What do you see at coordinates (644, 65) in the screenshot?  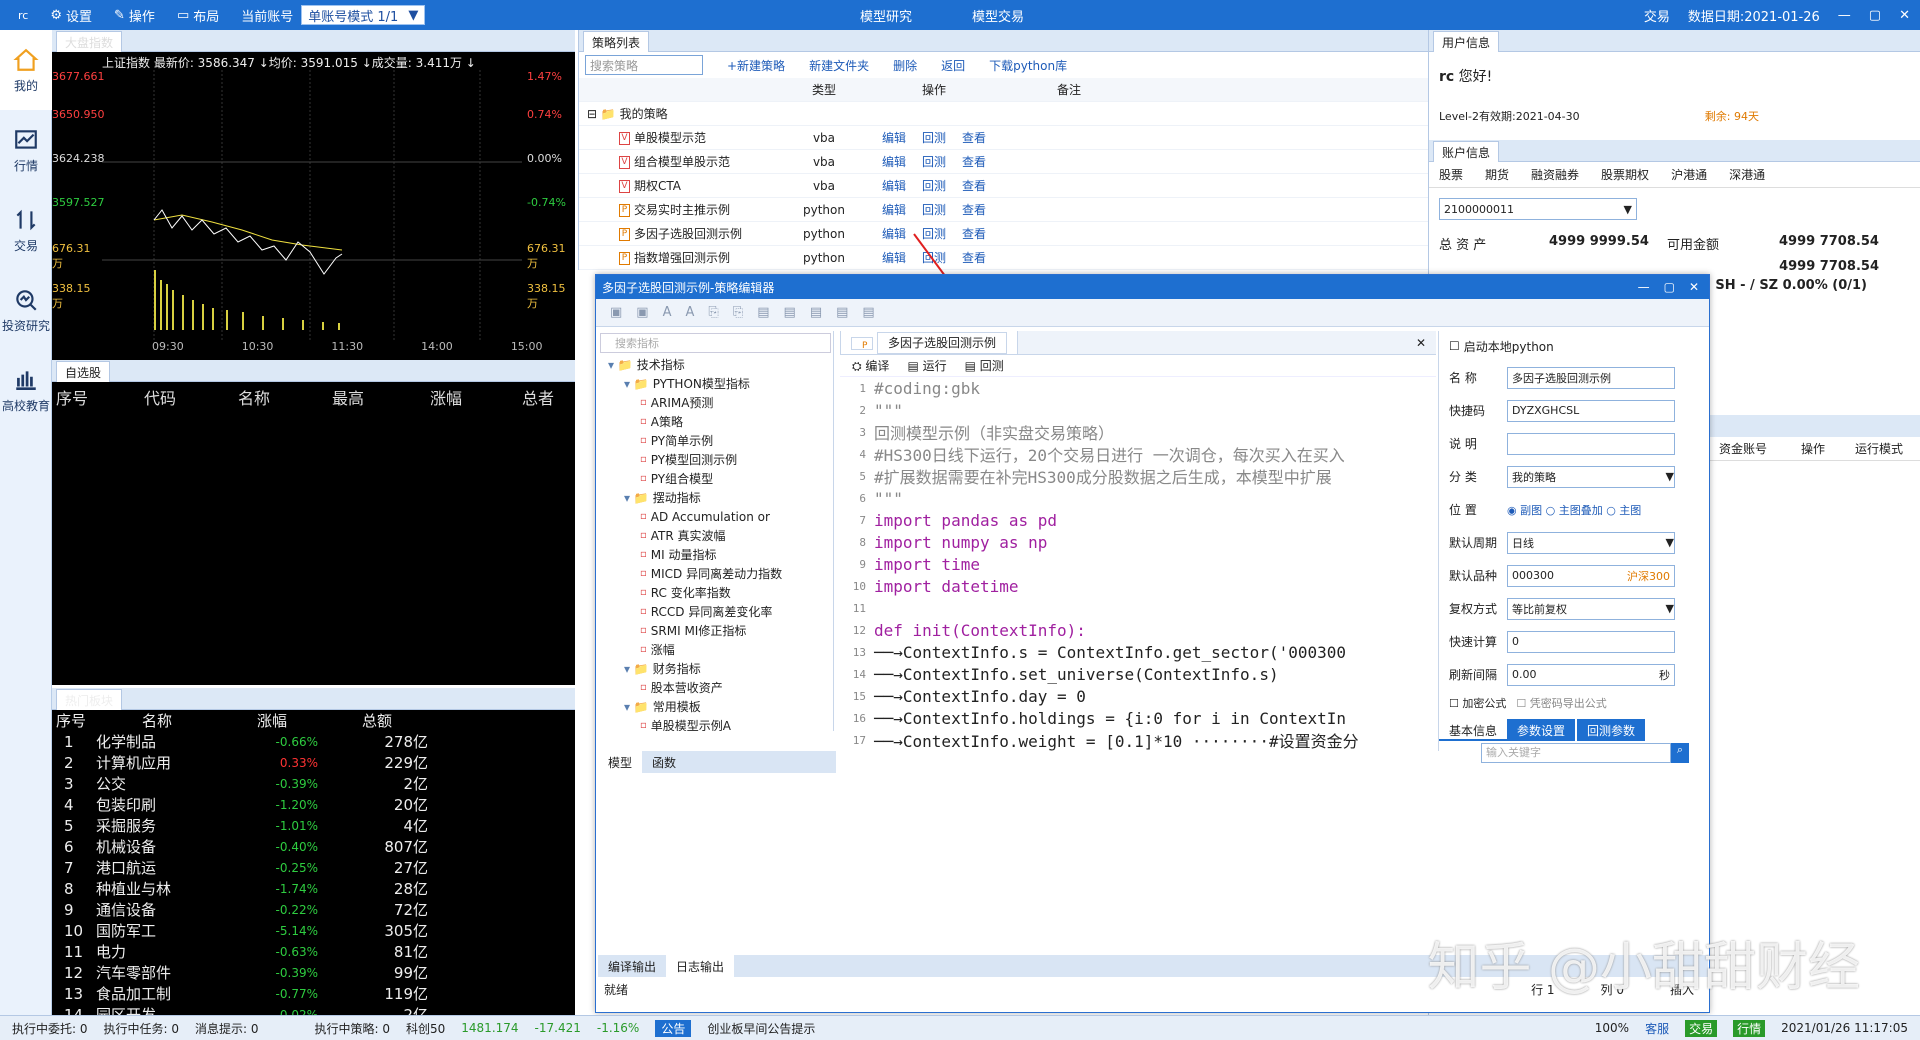 I see `strategy-search-input: 搜索策略` at bounding box center [644, 65].